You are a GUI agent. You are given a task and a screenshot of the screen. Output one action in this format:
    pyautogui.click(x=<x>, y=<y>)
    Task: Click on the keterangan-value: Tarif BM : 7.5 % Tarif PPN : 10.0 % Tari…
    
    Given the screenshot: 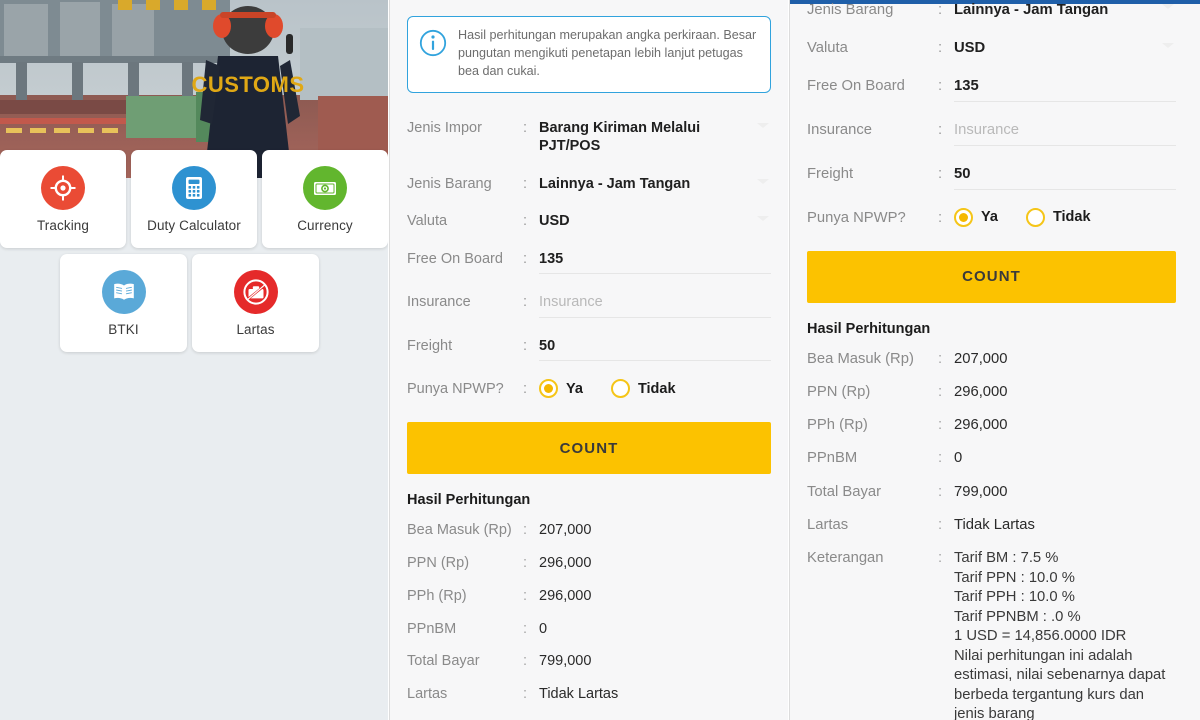 What is the action you would take?
    pyautogui.click(x=1060, y=635)
    